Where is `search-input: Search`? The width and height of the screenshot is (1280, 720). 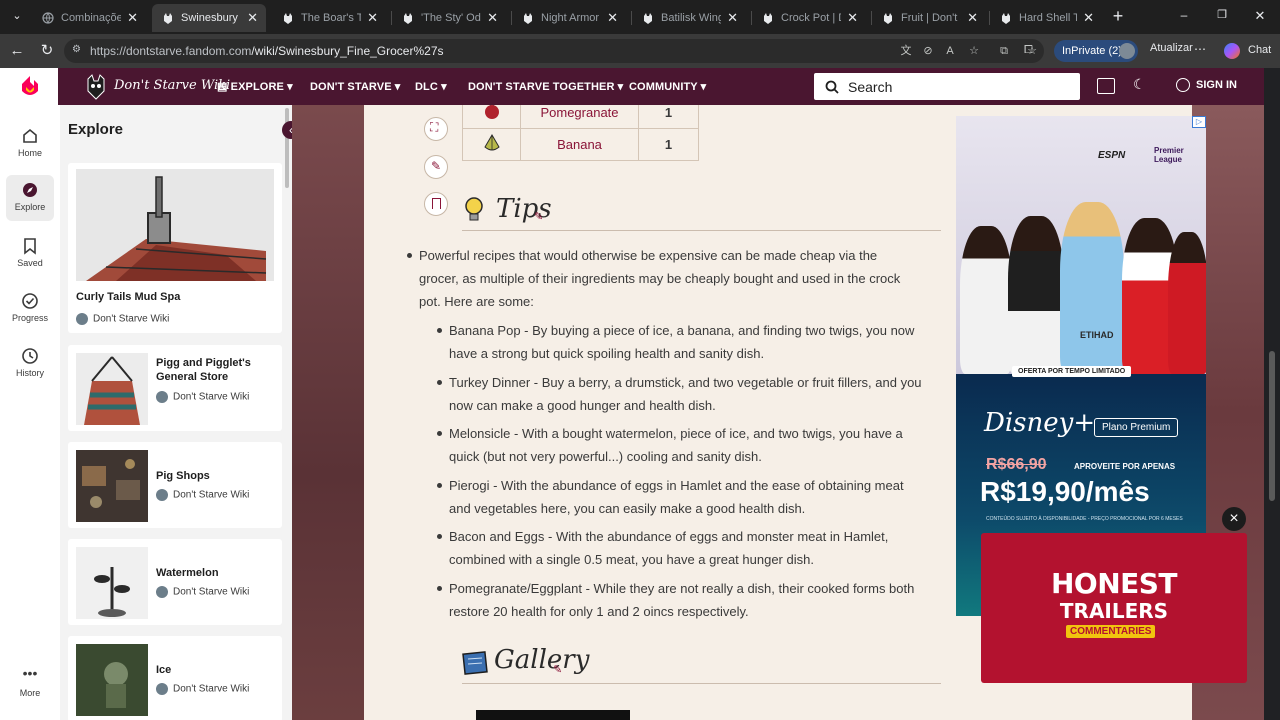 search-input: Search is located at coordinates (947, 86).